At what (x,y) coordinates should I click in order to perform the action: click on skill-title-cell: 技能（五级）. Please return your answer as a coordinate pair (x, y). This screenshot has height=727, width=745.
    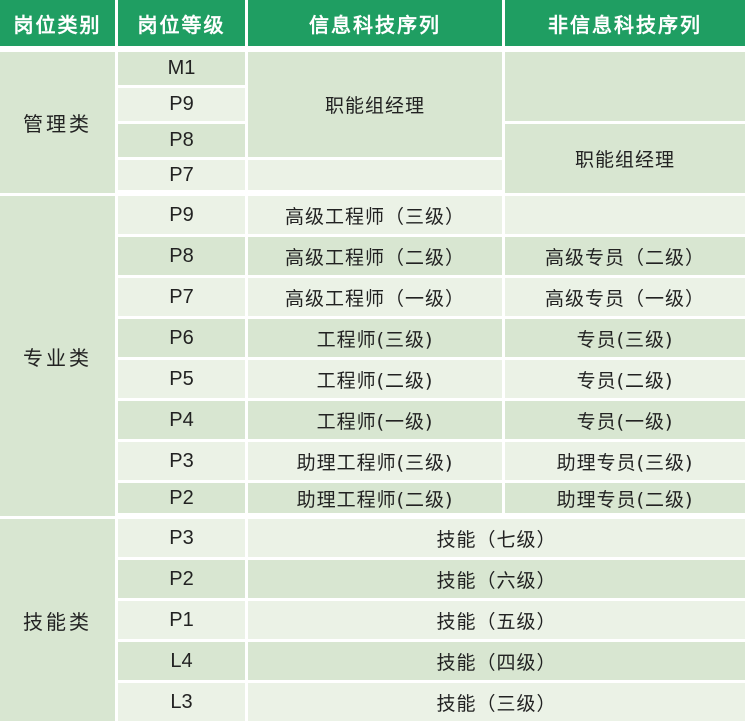
    Looking at the image, I should click on (496, 621).